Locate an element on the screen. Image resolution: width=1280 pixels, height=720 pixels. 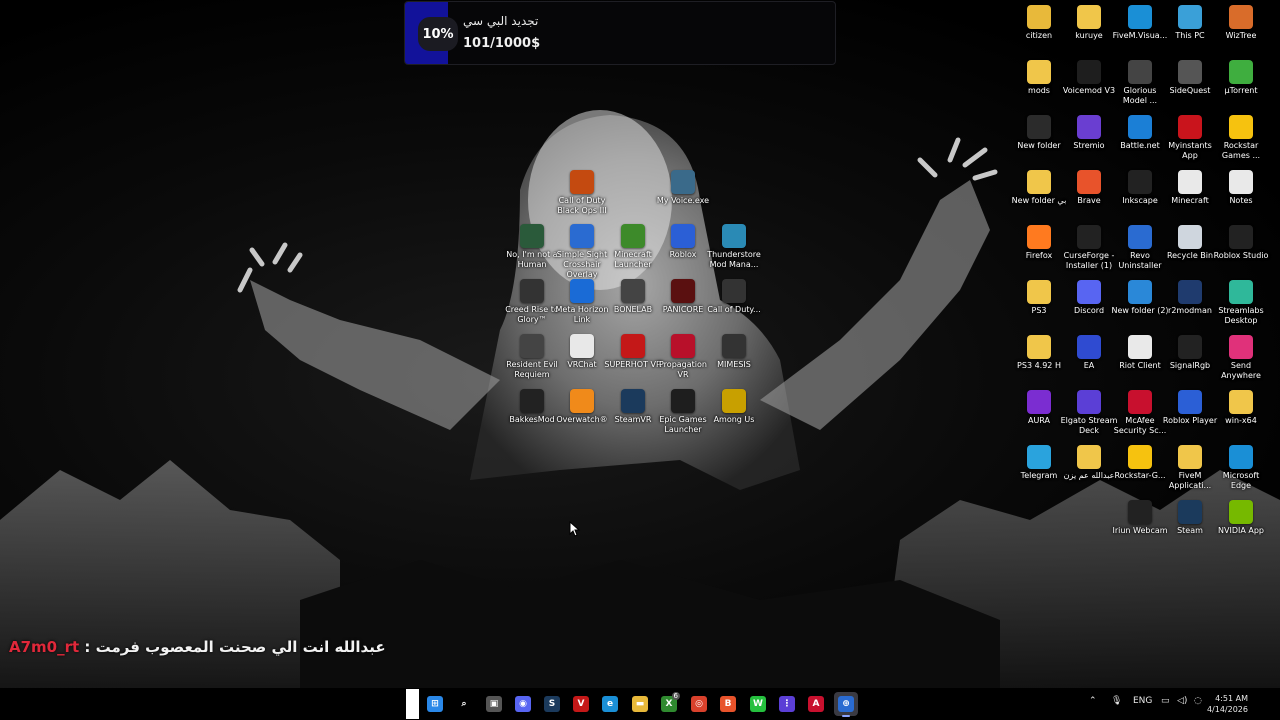
taskbar-brave-button: B is located at coordinates (728, 704).